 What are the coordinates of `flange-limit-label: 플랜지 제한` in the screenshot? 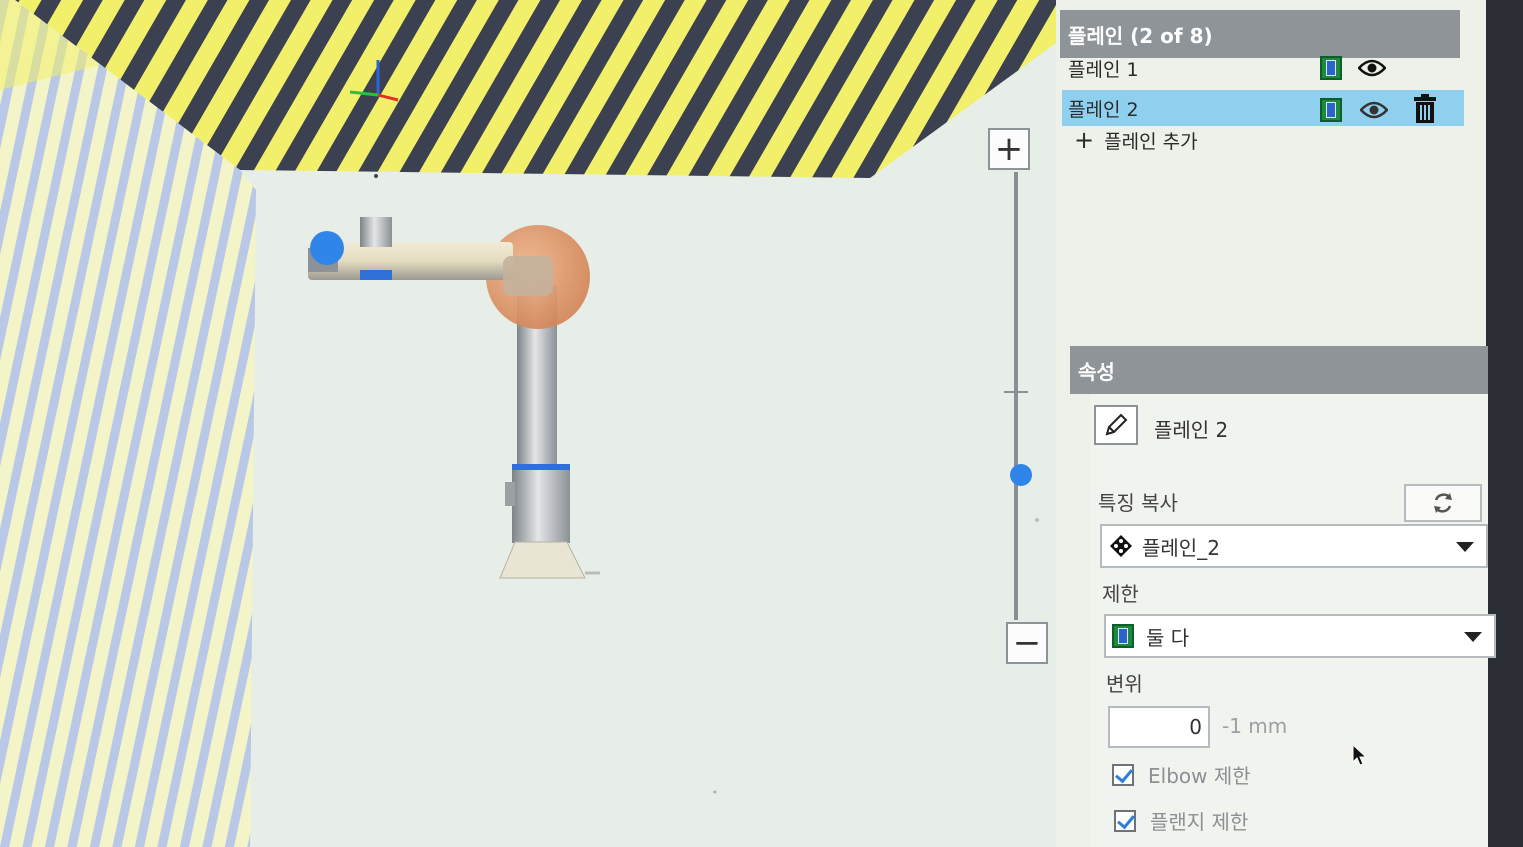 It's located at (1199, 822).